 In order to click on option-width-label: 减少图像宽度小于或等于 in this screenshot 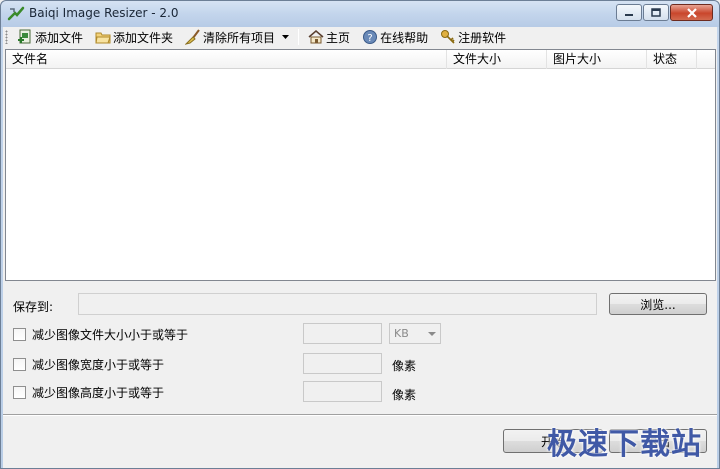, I will do `click(98, 364)`.